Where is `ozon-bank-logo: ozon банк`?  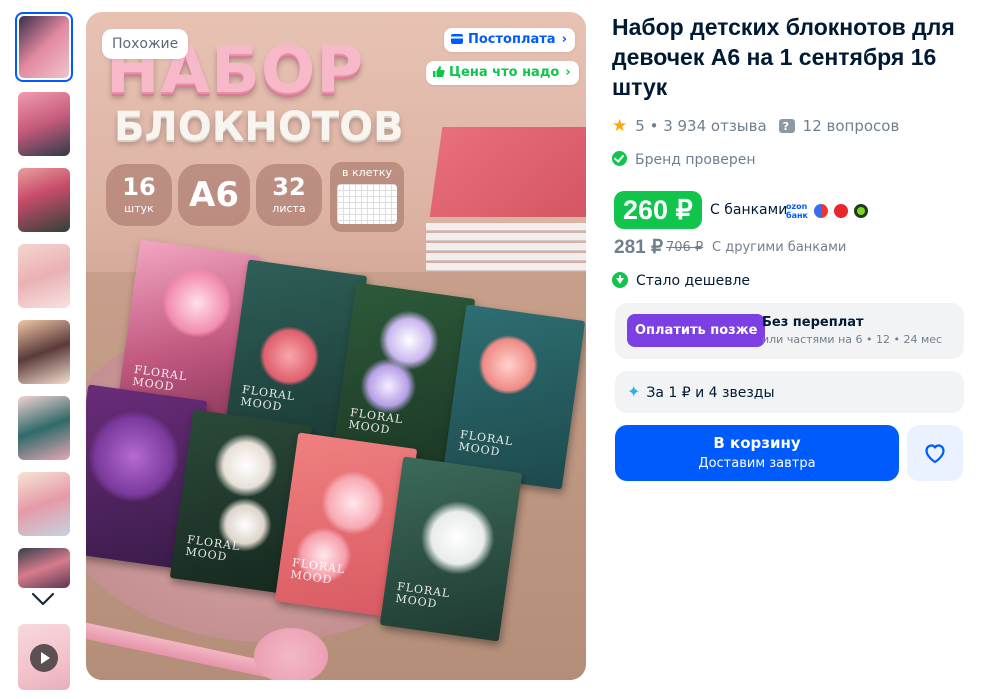
ozon-bank-logo: ozon банк is located at coordinates (797, 211).